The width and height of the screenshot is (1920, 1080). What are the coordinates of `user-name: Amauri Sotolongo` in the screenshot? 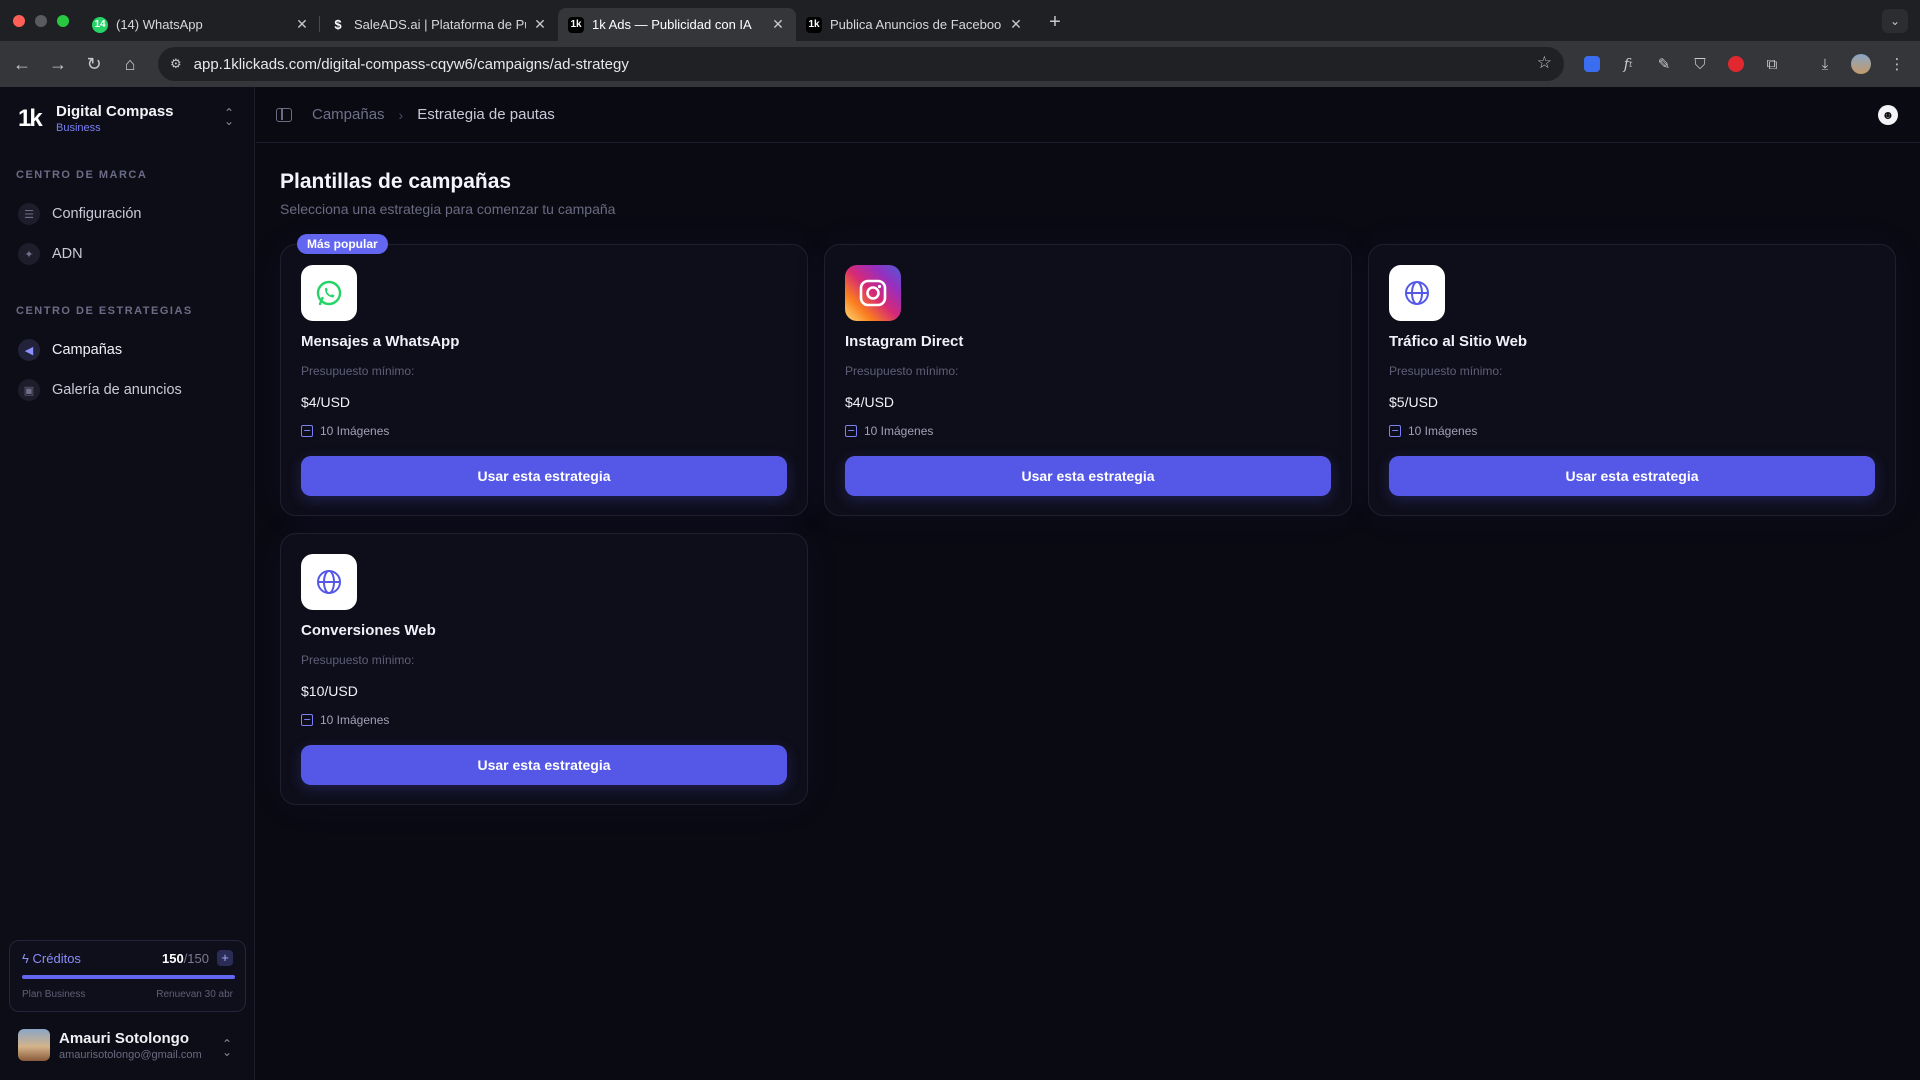 It's located at (124, 1038).